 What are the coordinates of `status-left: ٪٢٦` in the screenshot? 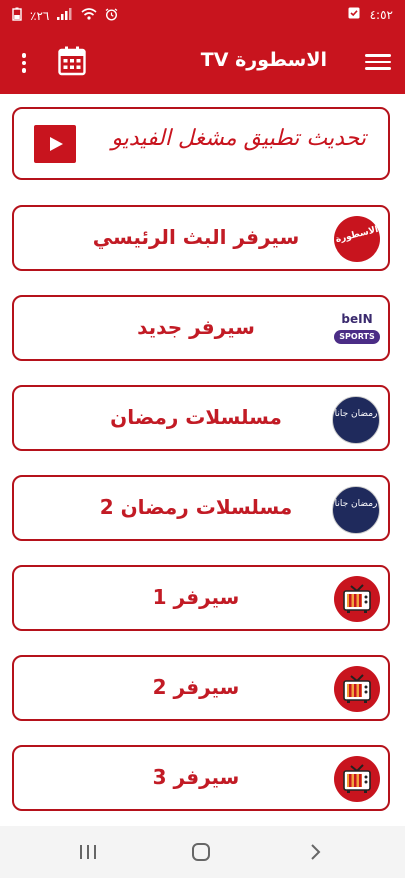 It's located at (65, 15).